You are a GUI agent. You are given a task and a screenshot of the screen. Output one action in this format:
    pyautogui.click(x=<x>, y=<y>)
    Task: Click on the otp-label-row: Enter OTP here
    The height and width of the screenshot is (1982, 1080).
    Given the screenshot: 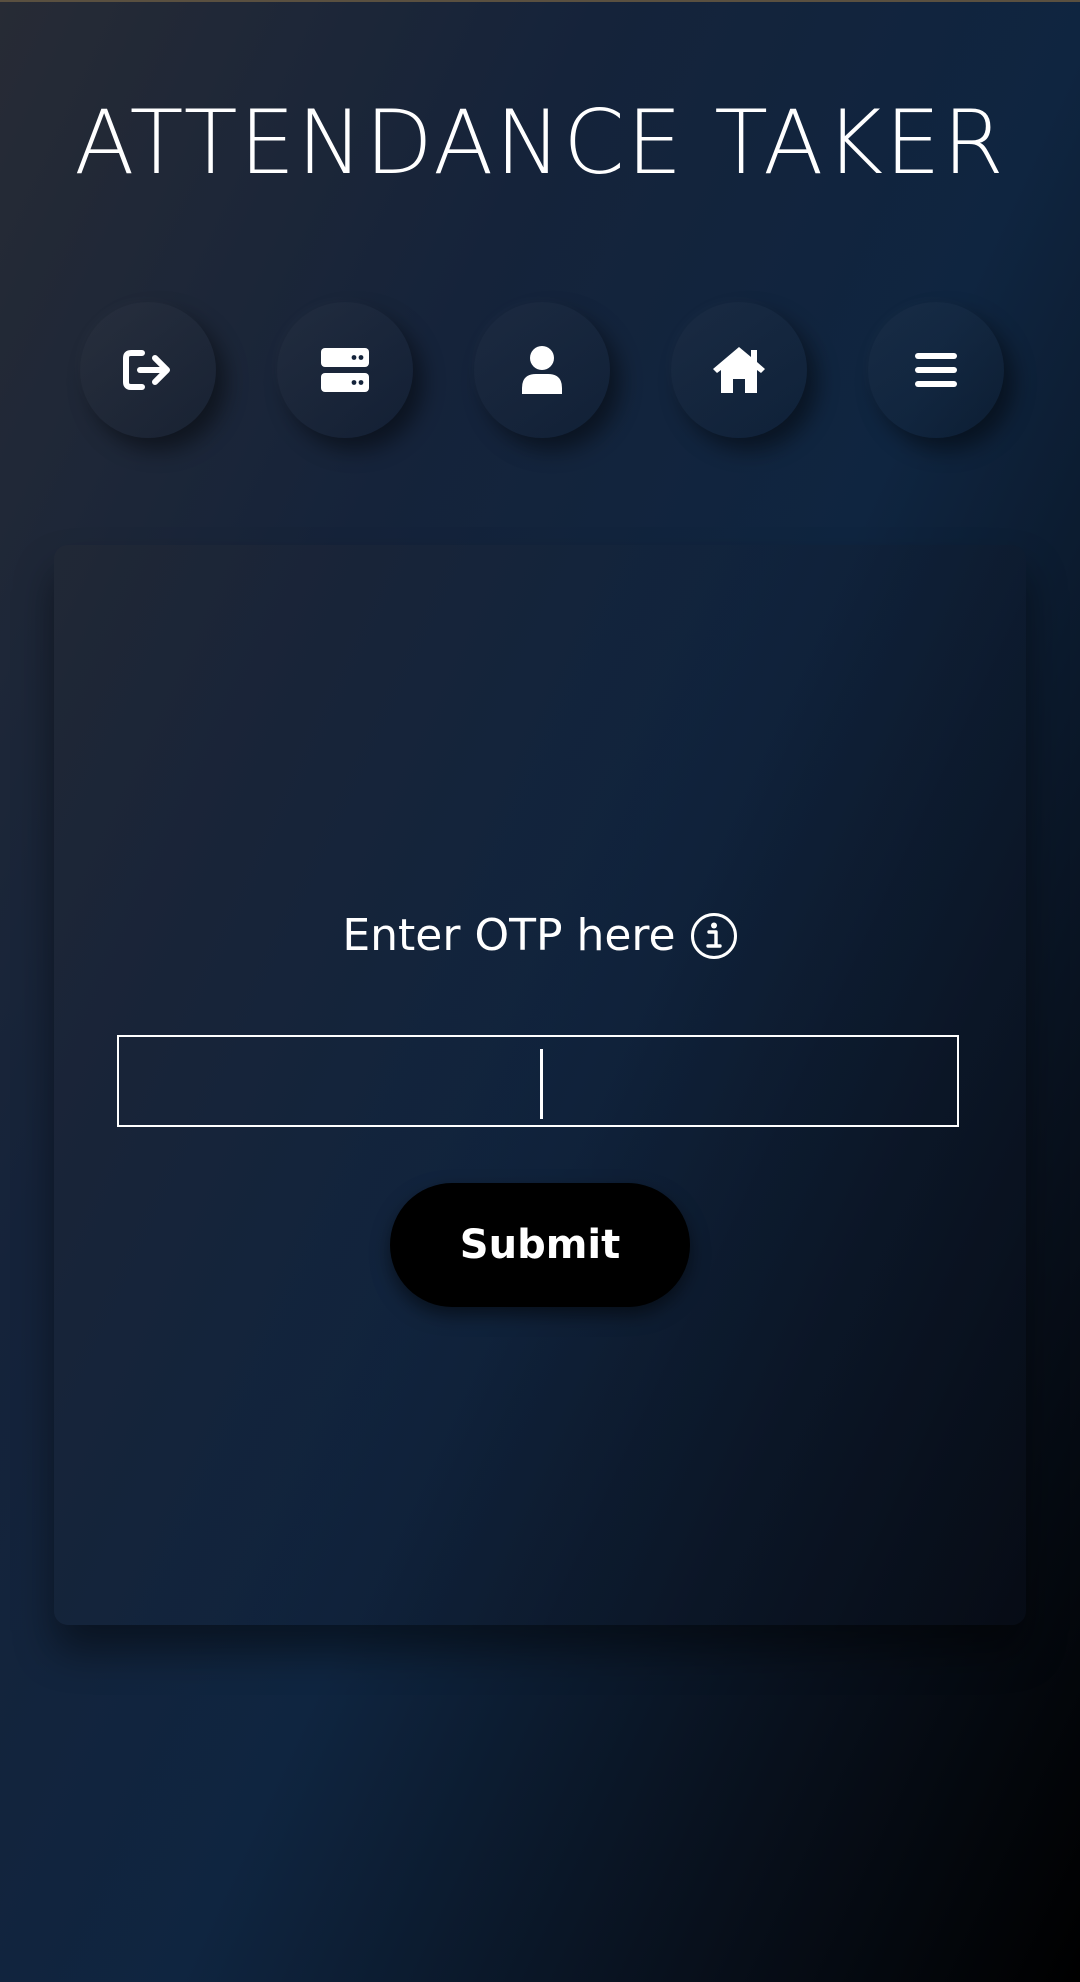 What is the action you would take?
    pyautogui.click(x=540, y=935)
    